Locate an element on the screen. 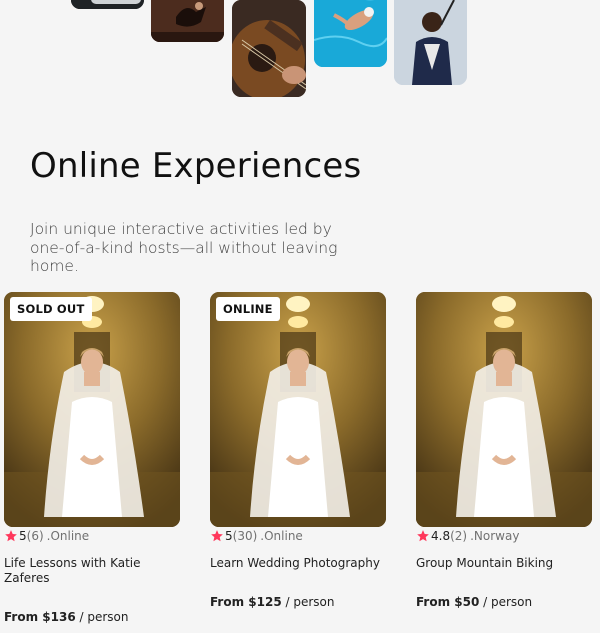 Image resolution: width=600 pixels, height=633 pixels. review-count: (2) is located at coordinates (459, 536).